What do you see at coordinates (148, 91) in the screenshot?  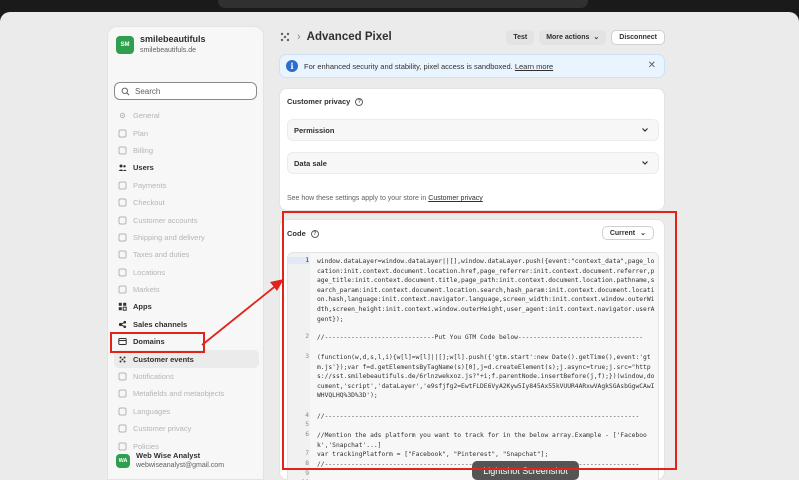 I see `search-placeholder: Search` at bounding box center [148, 91].